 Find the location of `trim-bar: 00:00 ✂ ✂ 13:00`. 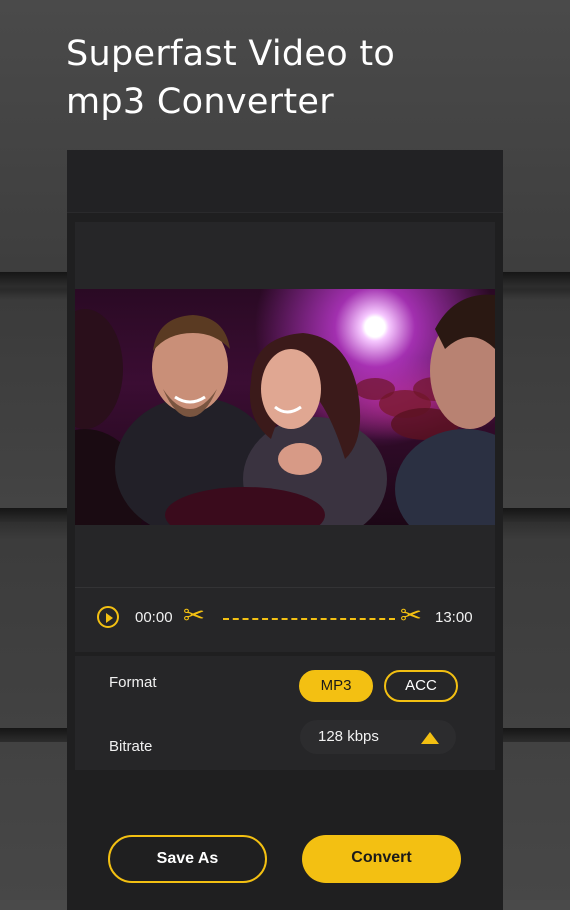

trim-bar: 00:00 ✂ ✂ 13:00 is located at coordinates (285, 613).